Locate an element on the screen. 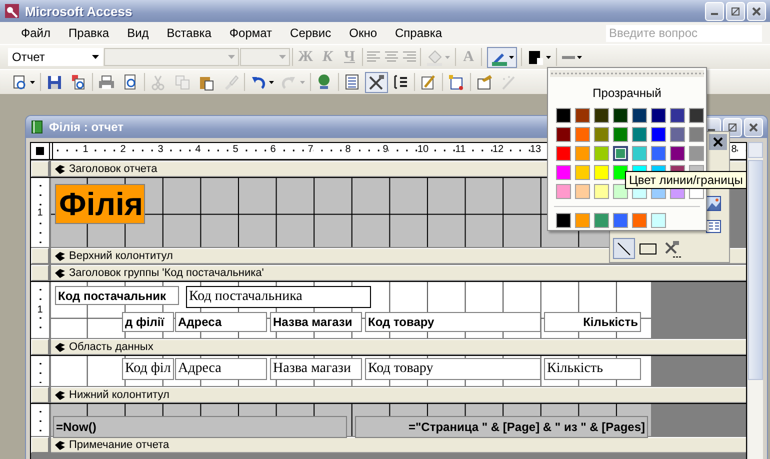 Image resolution: width=770 pixels, height=459 pixels. ruler-number: 11 is located at coordinates (460, 149).